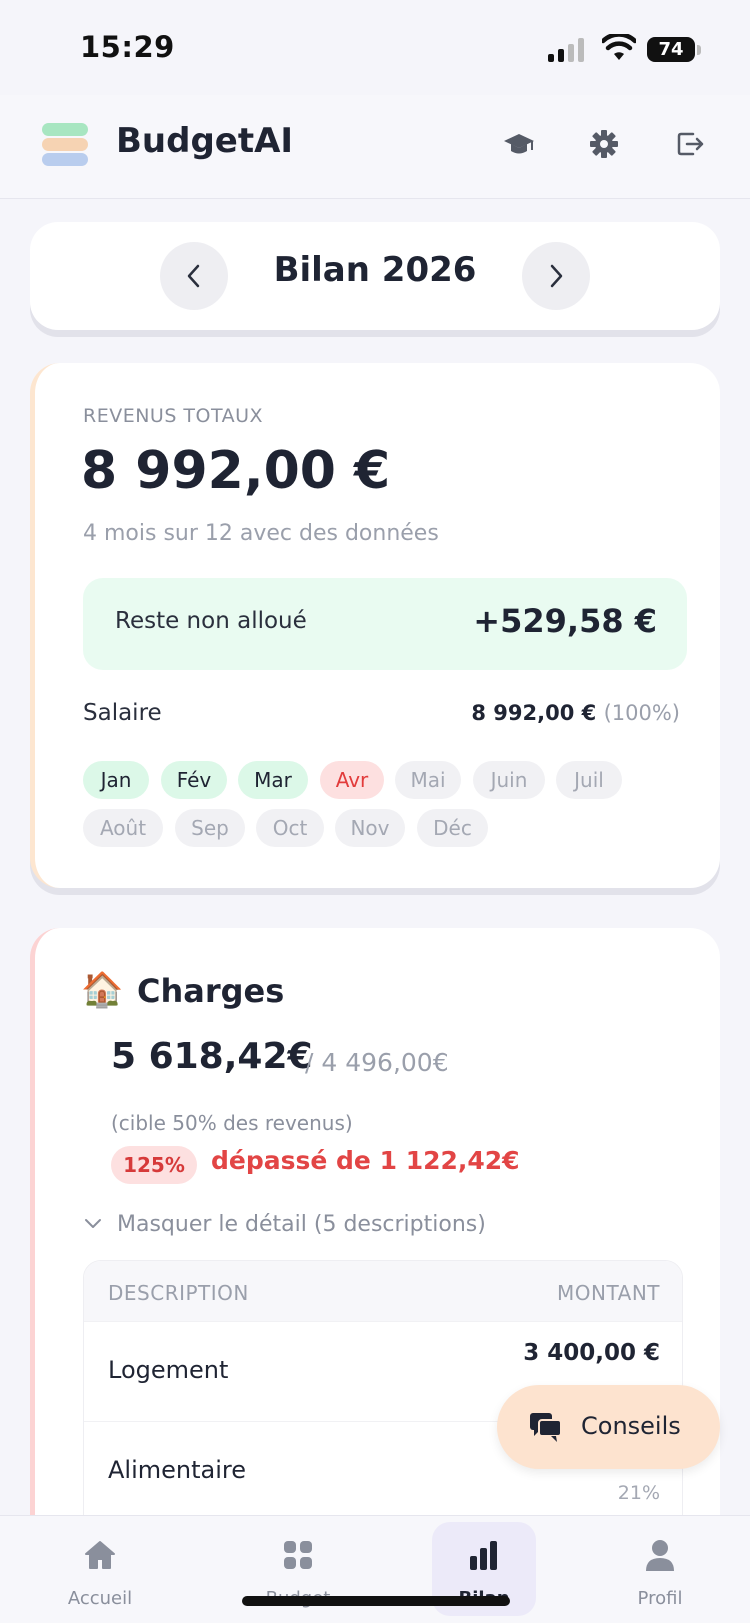  What do you see at coordinates (123, 828) in the screenshot?
I see `month-chip: Août` at bounding box center [123, 828].